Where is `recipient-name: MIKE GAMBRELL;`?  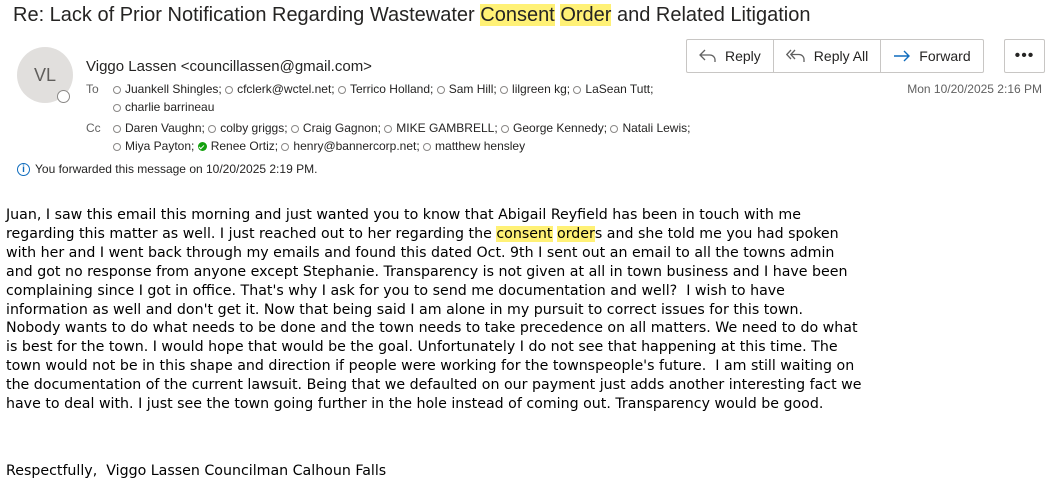 recipient-name: MIKE GAMBRELL; is located at coordinates (447, 128).